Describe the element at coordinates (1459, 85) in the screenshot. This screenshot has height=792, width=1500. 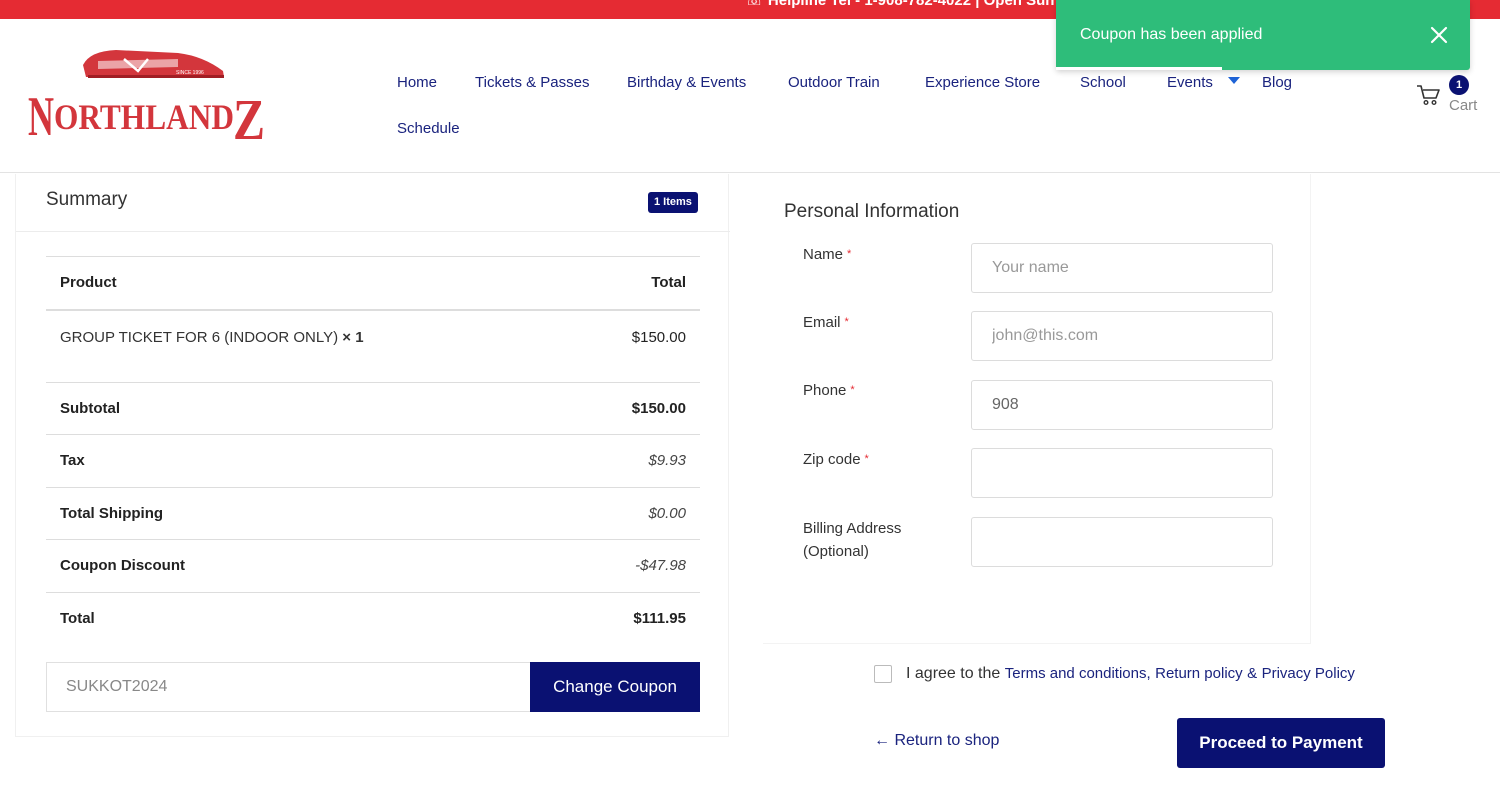
I see `cart-count-badge: 1` at that location.